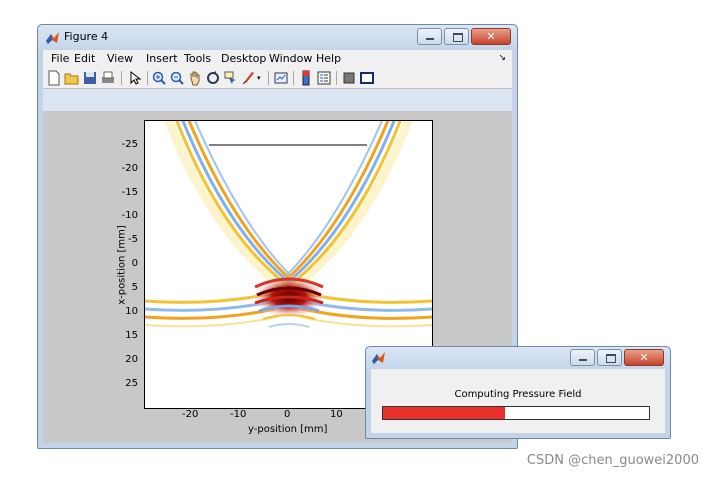  I want to click on menu-help: Help, so click(328, 58).